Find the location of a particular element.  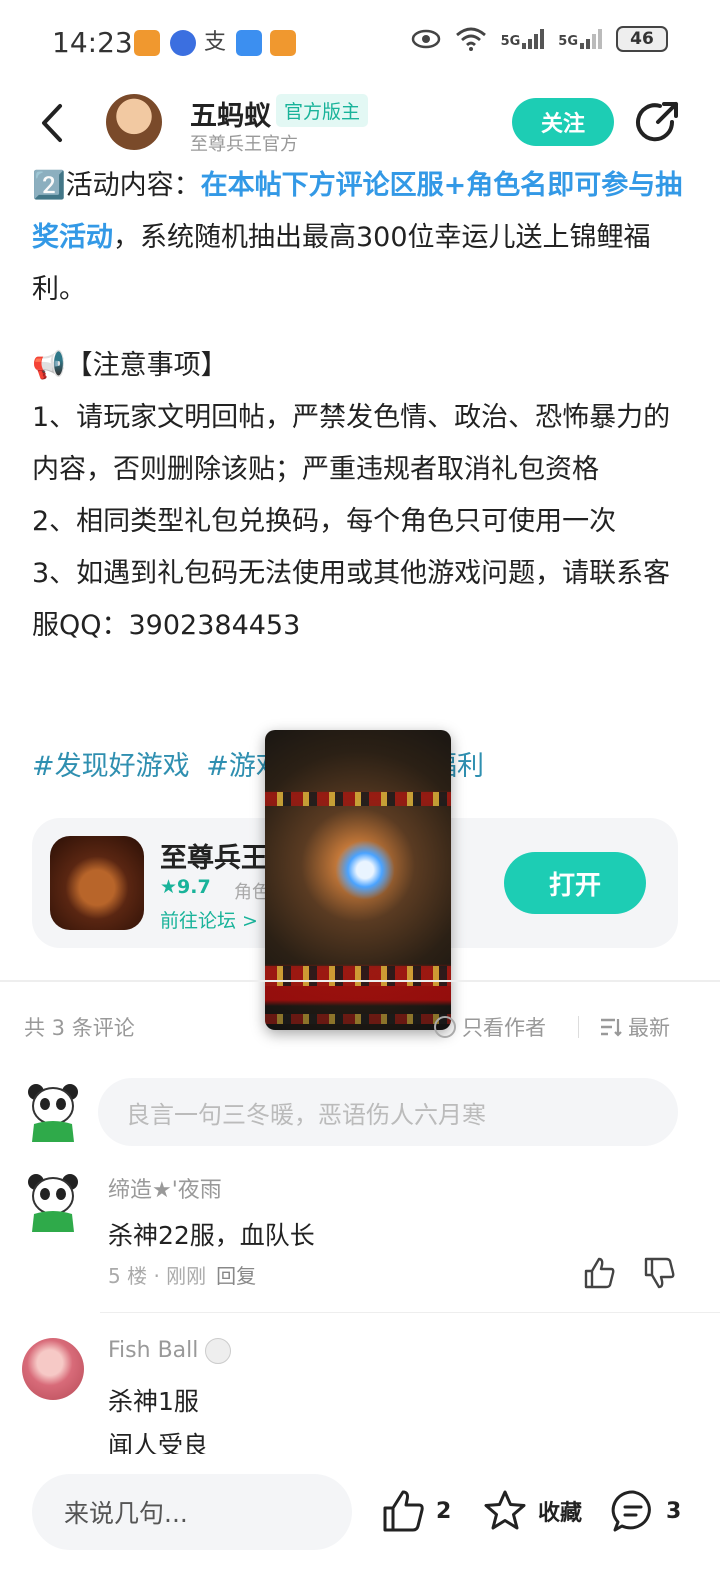

author-only-label: 只看作者 is located at coordinates (504, 1027).